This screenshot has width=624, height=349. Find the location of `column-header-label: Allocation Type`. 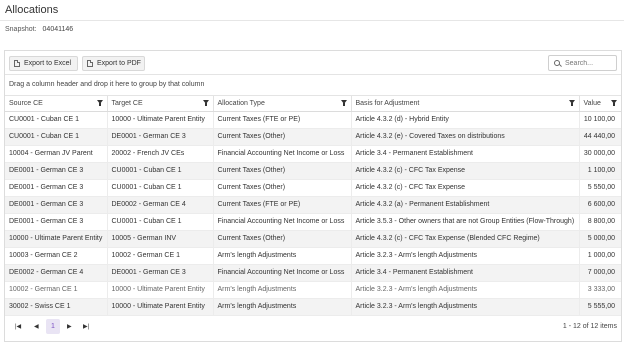

column-header-label: Allocation Type is located at coordinates (241, 103).